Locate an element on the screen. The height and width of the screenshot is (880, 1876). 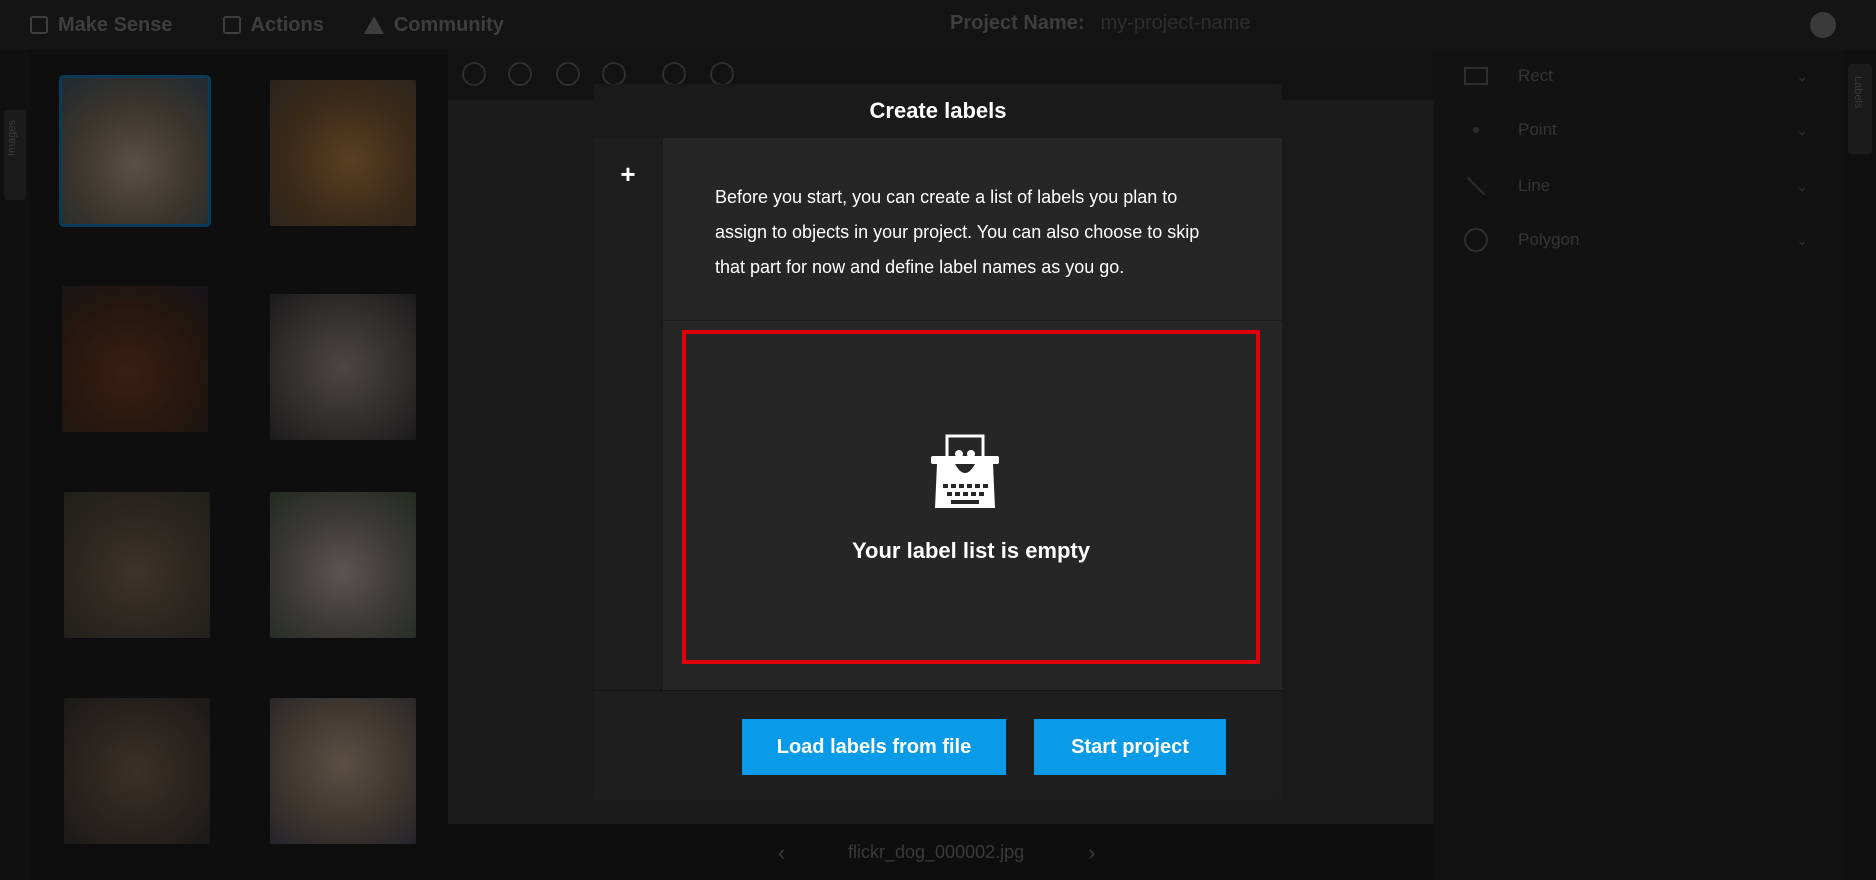
hand-icon is located at coordinates (674, 74).